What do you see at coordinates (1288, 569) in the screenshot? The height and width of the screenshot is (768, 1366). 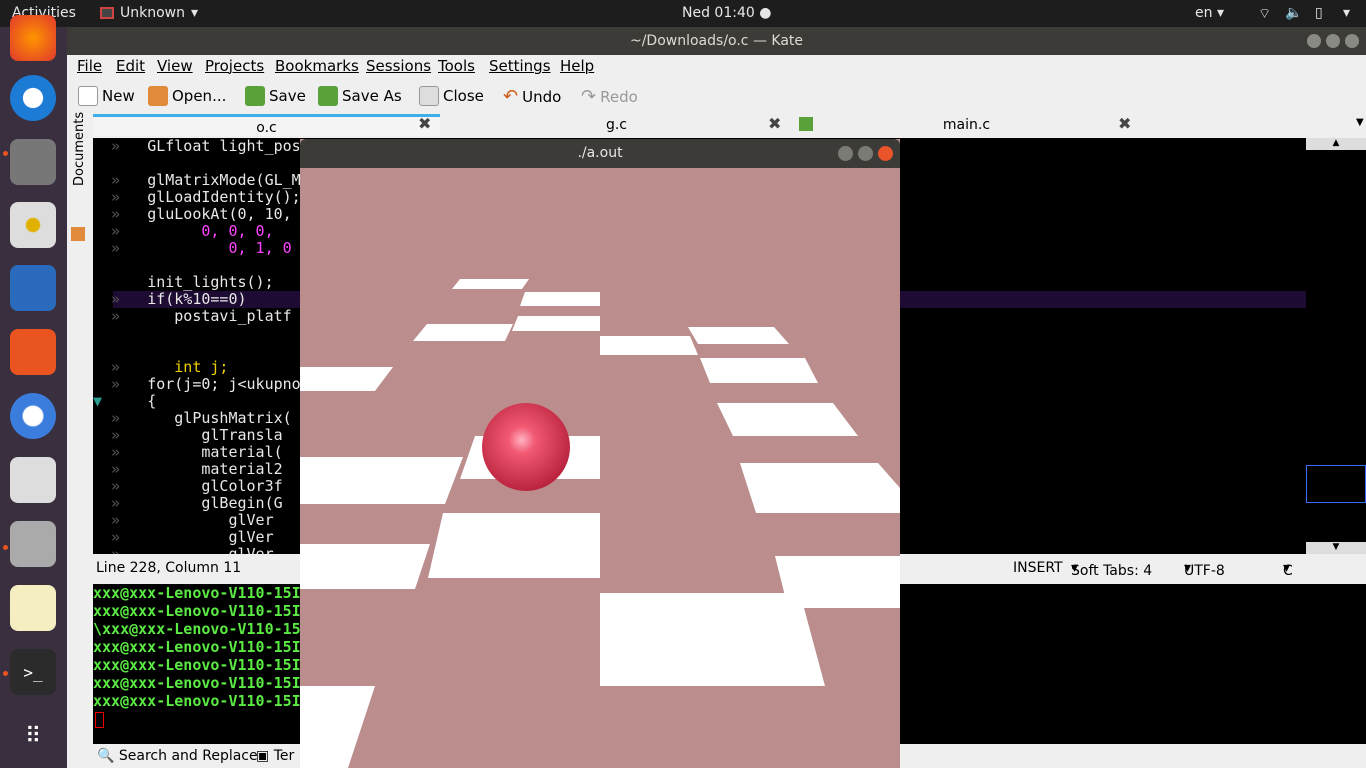 I see `syntax-selector: C ▾` at bounding box center [1288, 569].